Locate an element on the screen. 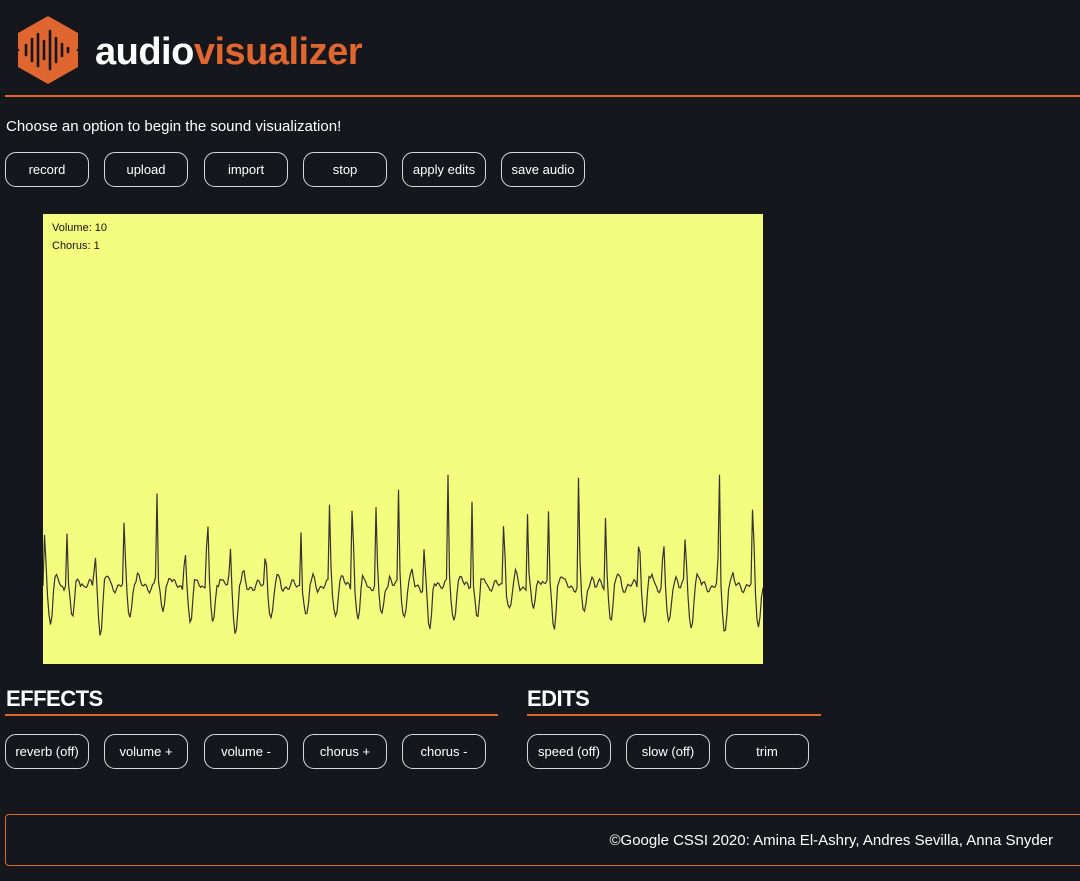  reverb-button: reverb (off) is located at coordinates (47, 751).